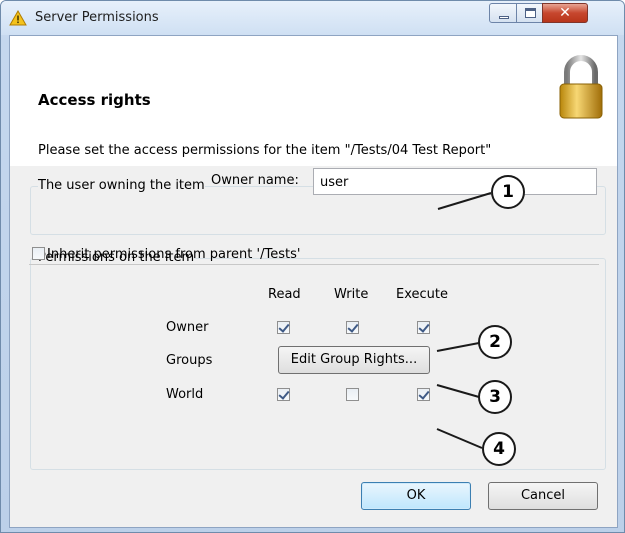  What do you see at coordinates (495, 397) in the screenshot?
I see `callout-3: 3` at bounding box center [495, 397].